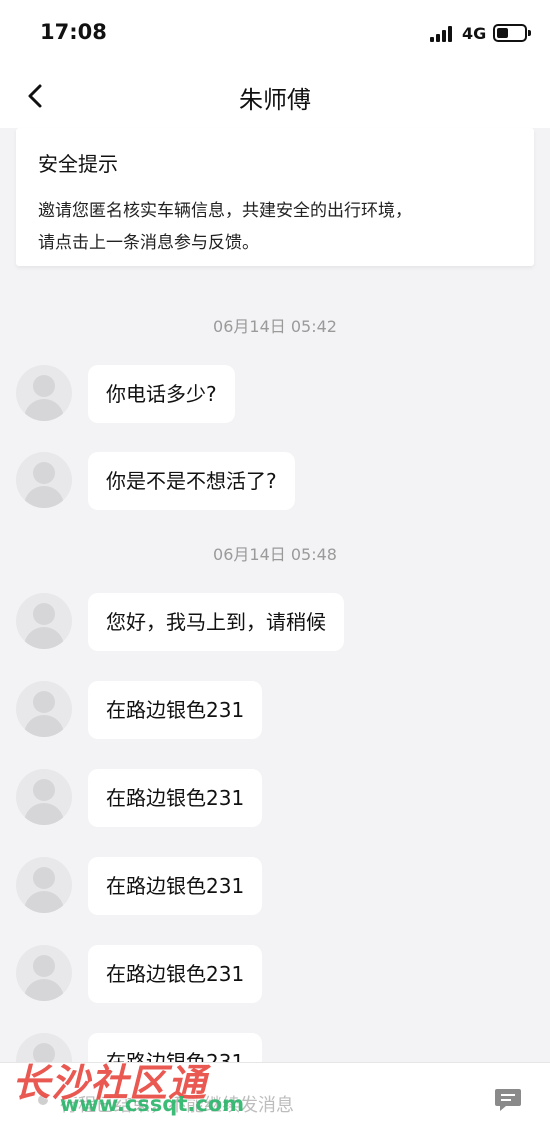 The width and height of the screenshot is (550, 1129). I want to click on message-timestamp: 06月14日 05:48, so click(275, 554).